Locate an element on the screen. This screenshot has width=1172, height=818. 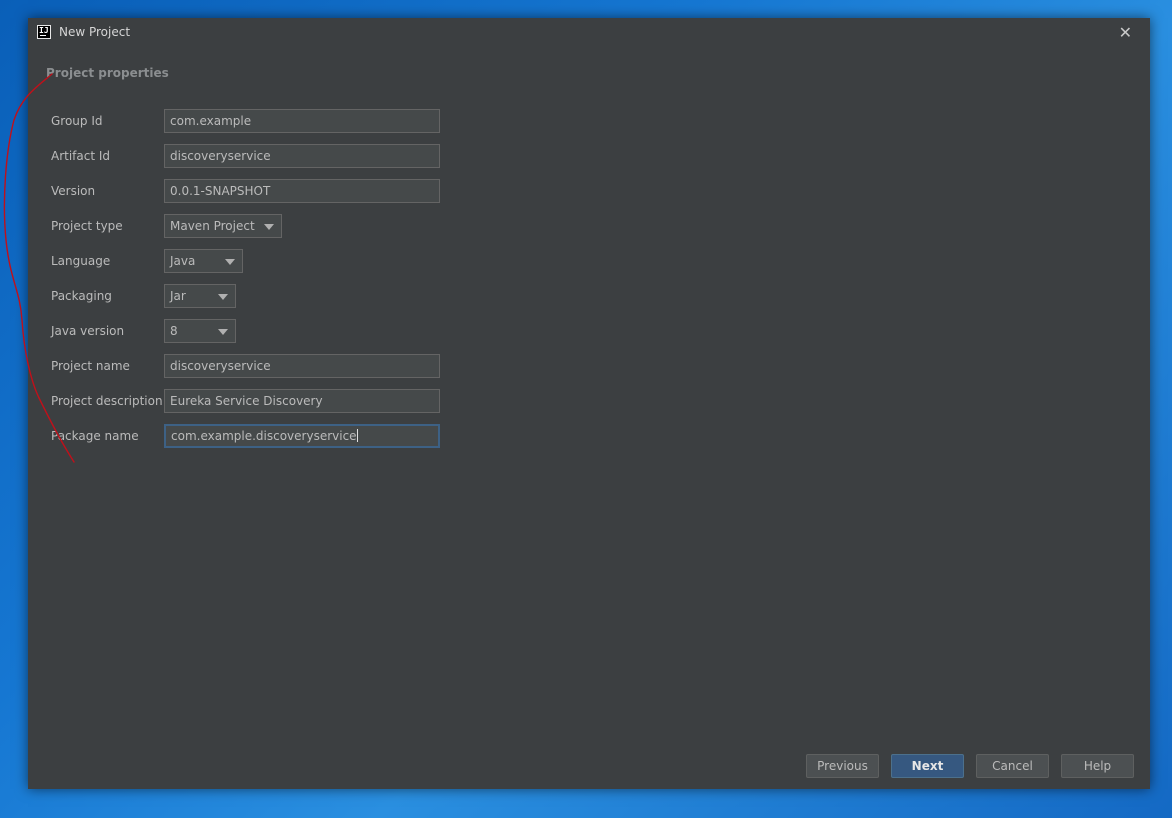
cancel-button: Cancel is located at coordinates (1012, 766).